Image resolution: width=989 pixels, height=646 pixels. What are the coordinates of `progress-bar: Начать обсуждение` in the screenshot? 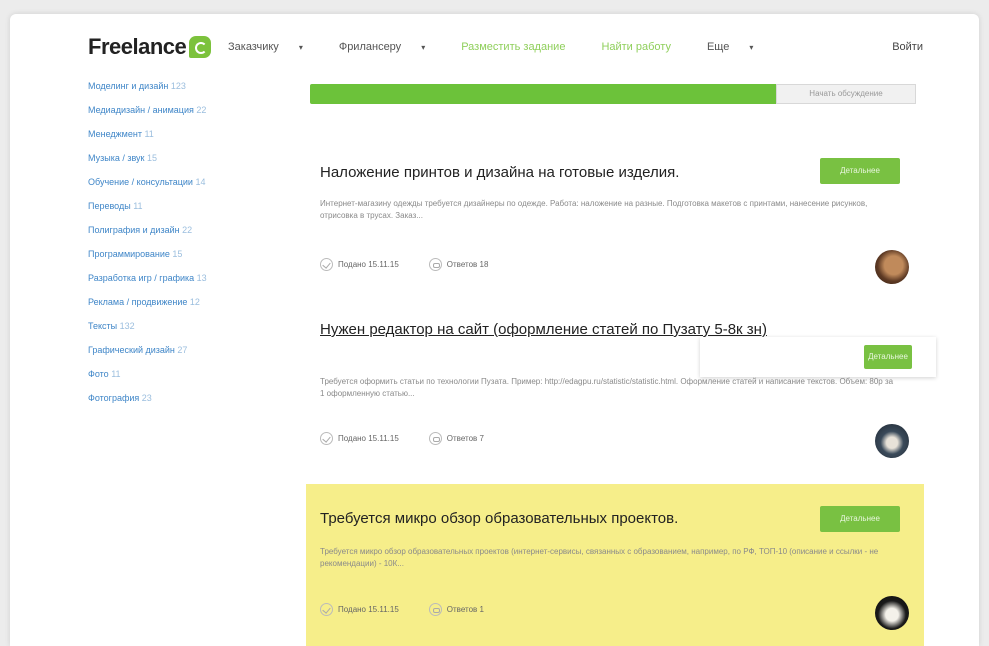 It's located at (613, 94).